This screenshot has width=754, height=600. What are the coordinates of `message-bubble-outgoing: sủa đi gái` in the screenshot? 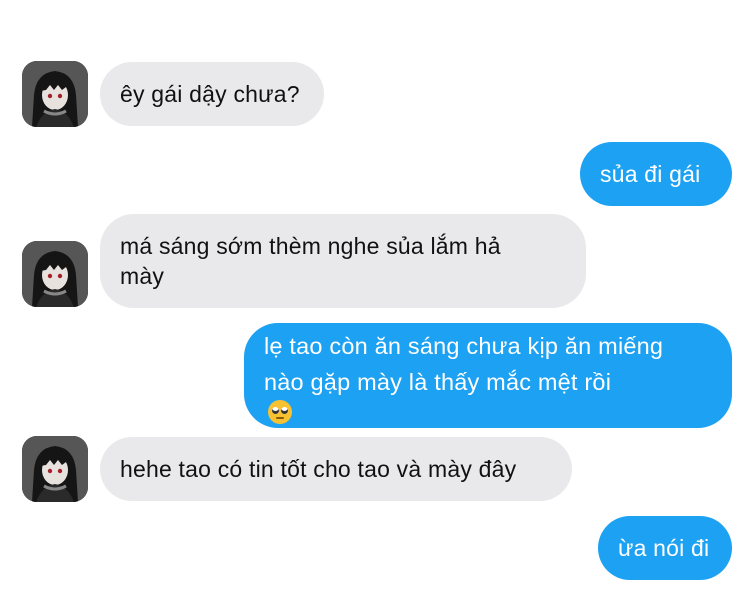 It's located at (656, 174).